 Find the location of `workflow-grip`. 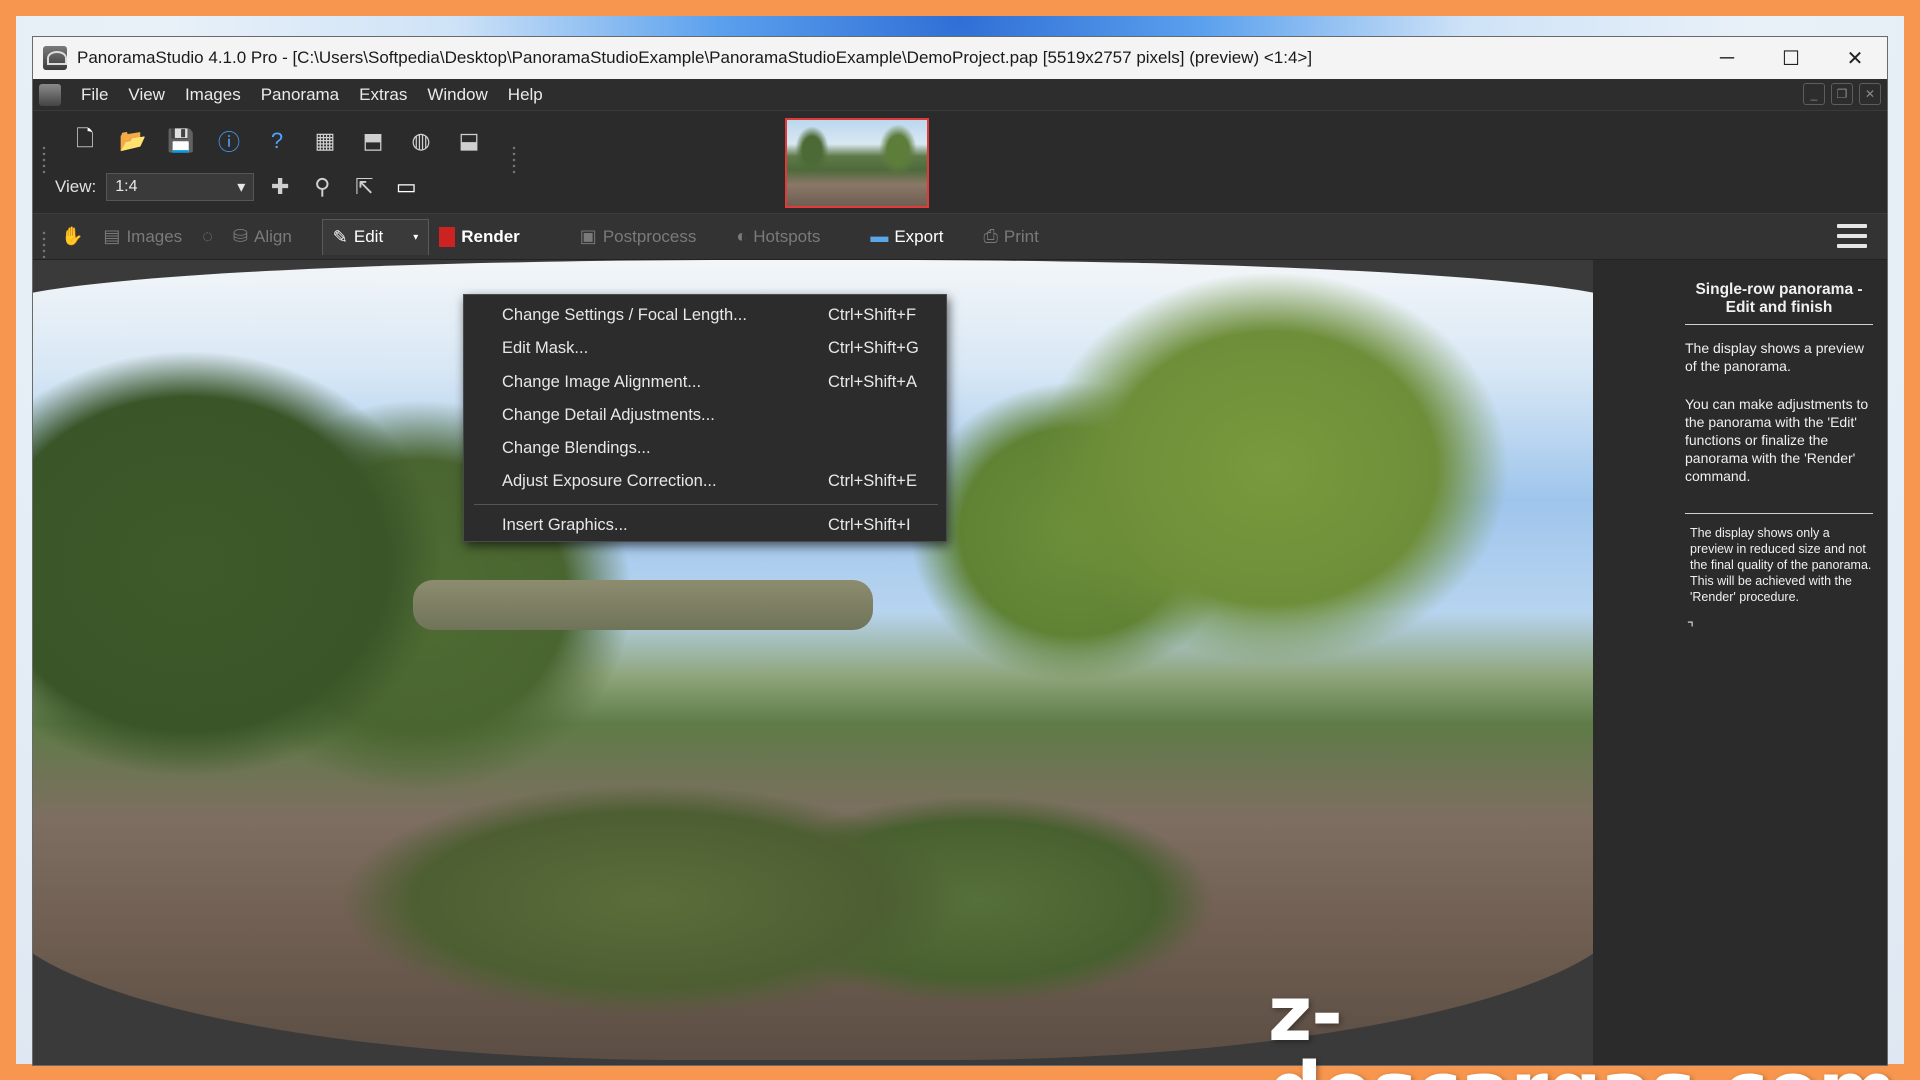

workflow-grip is located at coordinates (44, 244).